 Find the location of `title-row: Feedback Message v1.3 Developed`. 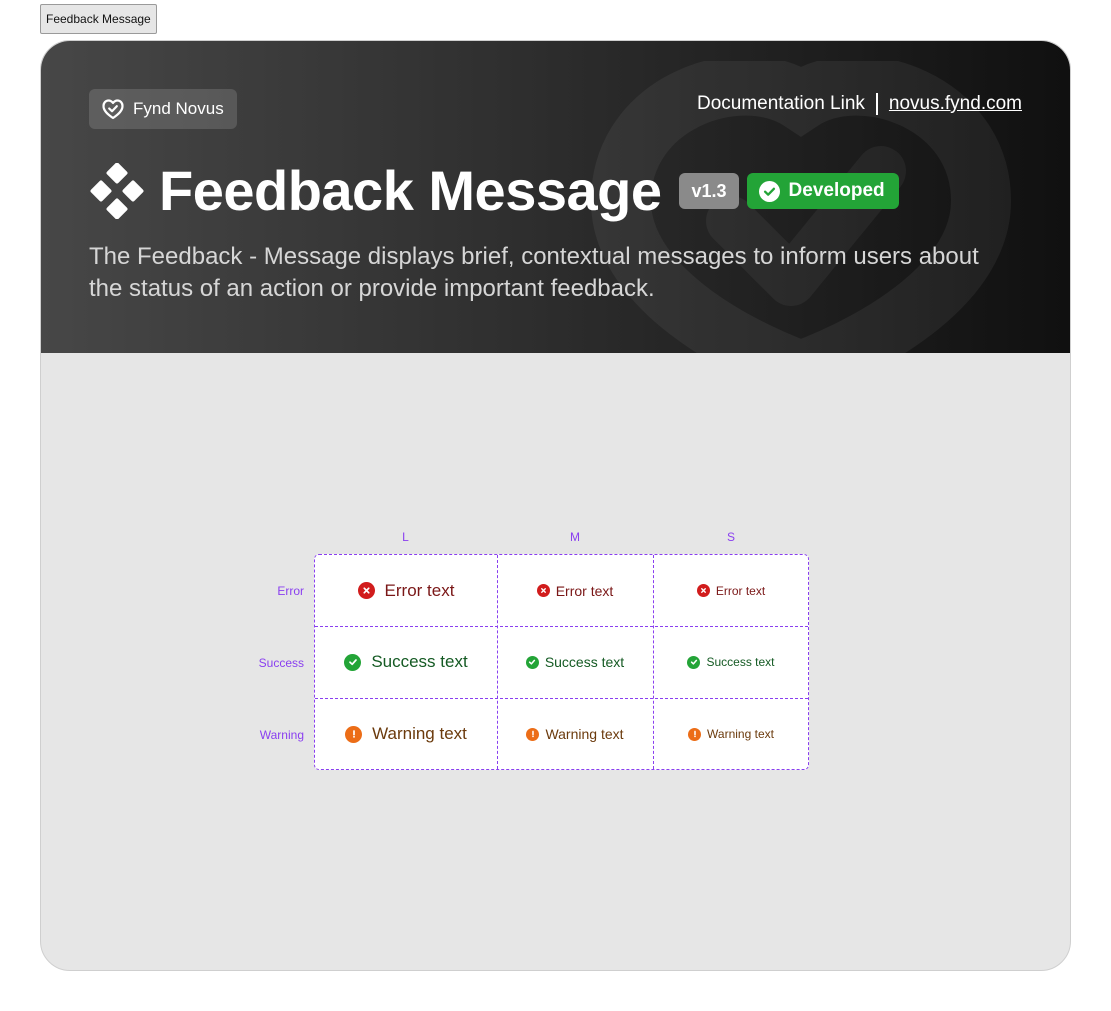

title-row: Feedback Message v1.3 Developed is located at coordinates (494, 191).